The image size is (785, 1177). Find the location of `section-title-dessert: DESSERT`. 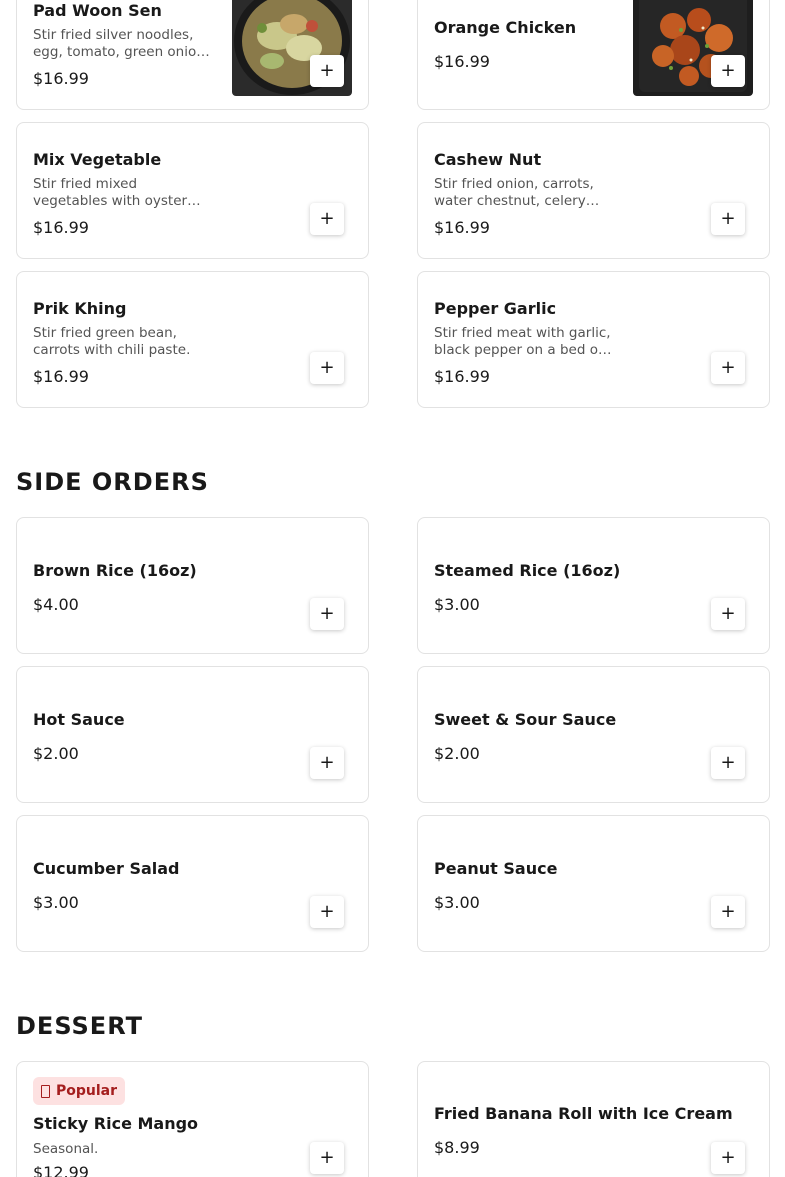

section-title-dessert: DESSERT is located at coordinates (79, 1026).